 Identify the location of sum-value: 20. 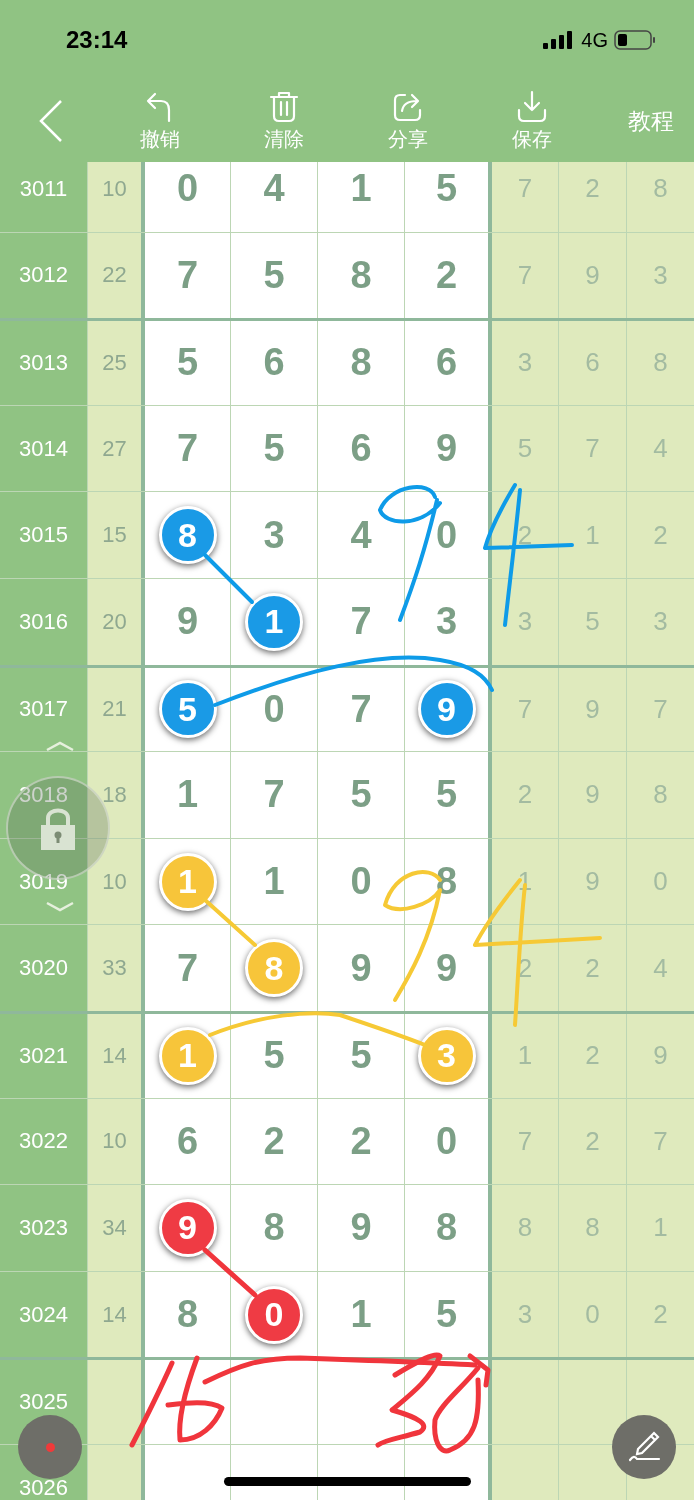
(114, 621).